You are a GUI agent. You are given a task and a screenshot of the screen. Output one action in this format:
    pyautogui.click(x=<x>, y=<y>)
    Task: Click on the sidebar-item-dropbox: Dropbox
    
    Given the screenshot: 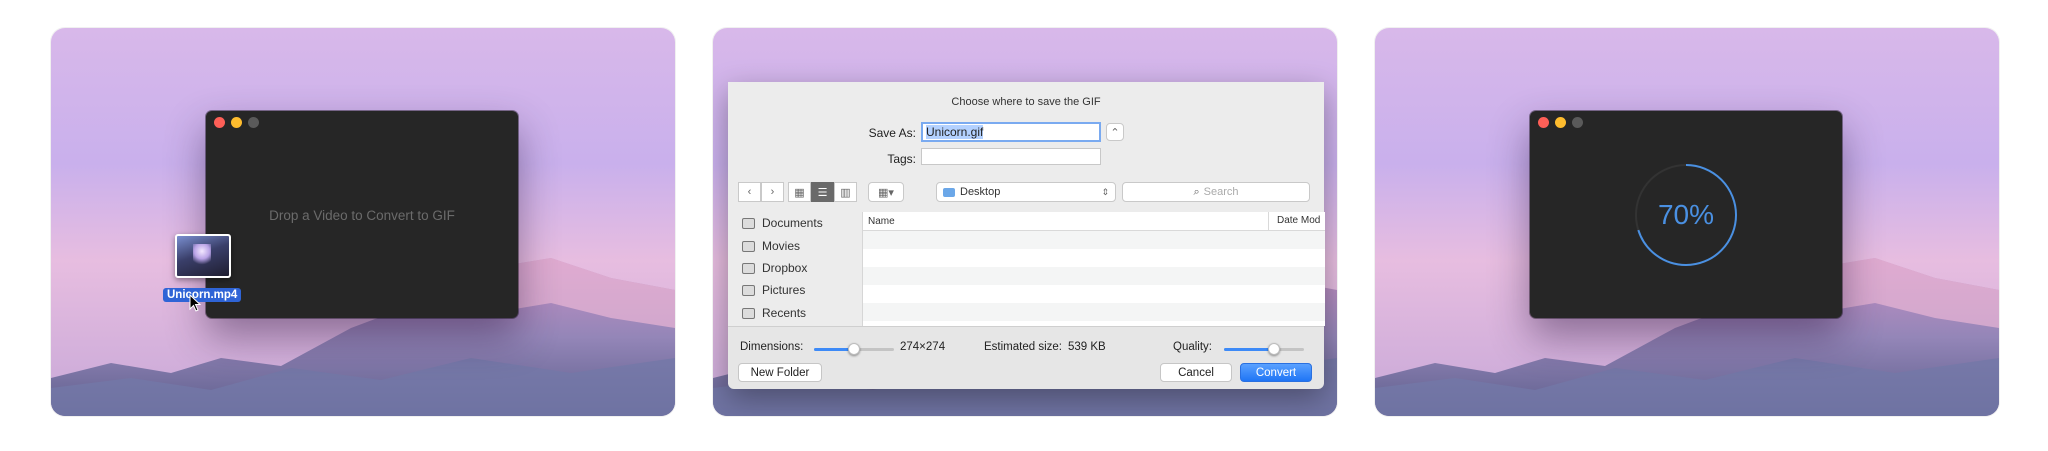 What is the action you would take?
    pyautogui.click(x=774, y=268)
    